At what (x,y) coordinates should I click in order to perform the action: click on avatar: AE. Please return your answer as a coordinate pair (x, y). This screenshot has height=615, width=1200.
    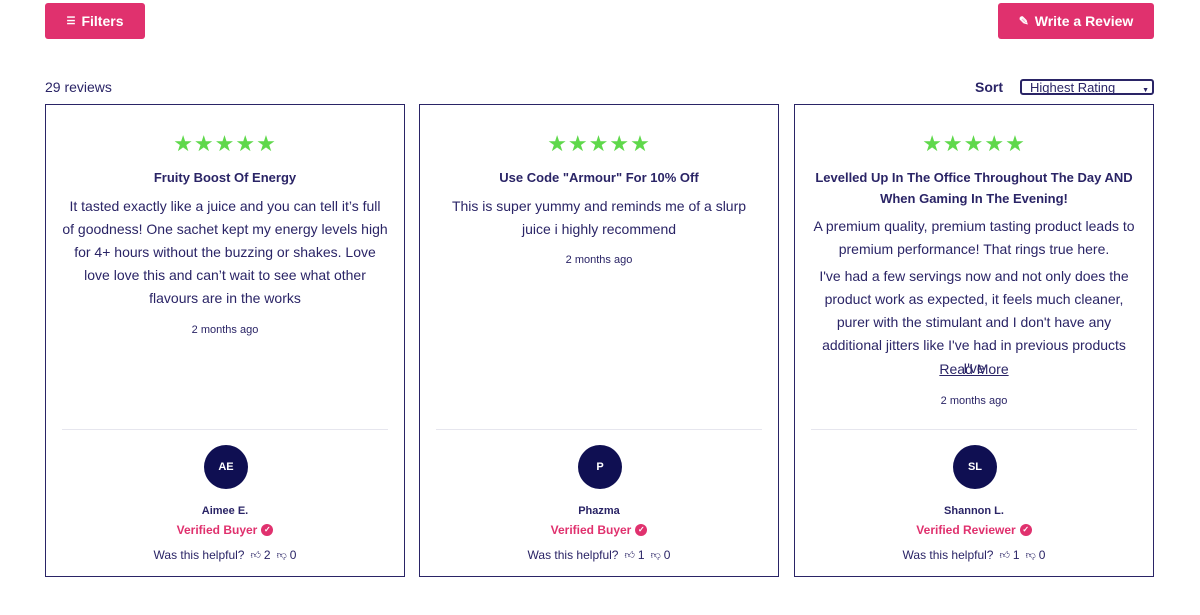
    Looking at the image, I should click on (226, 467).